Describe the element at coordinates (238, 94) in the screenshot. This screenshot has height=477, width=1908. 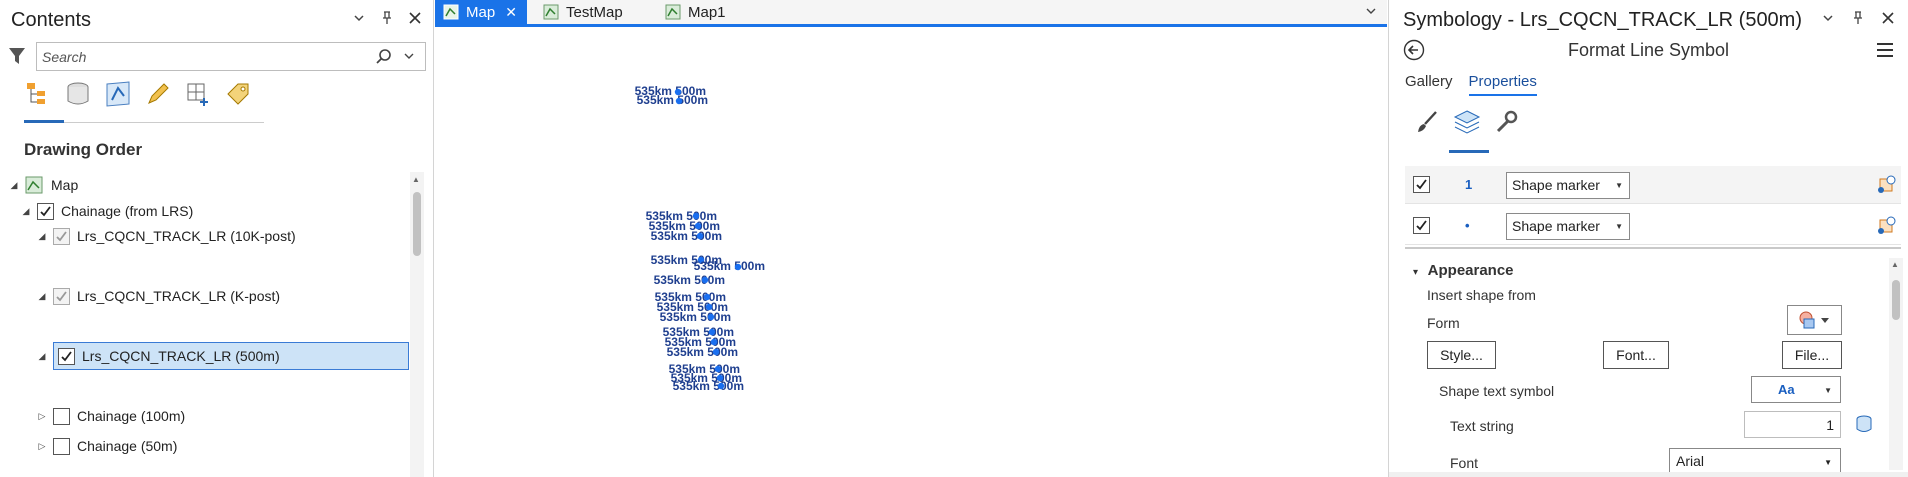
I see `list-by-labeling-icon` at that location.